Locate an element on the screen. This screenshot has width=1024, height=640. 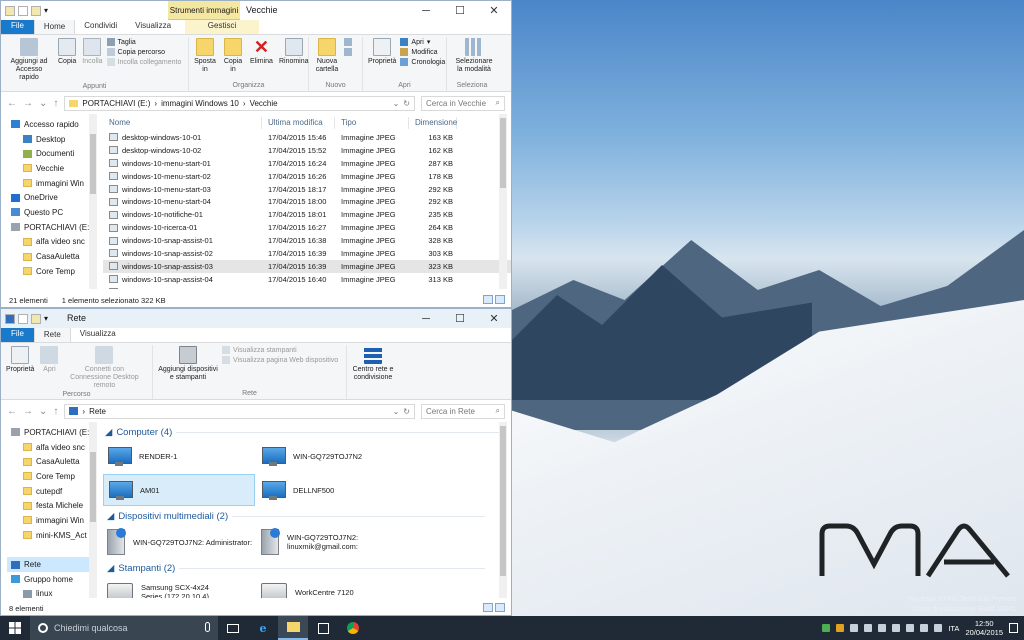
open-button: Apri is located at coordinates (49, 359).